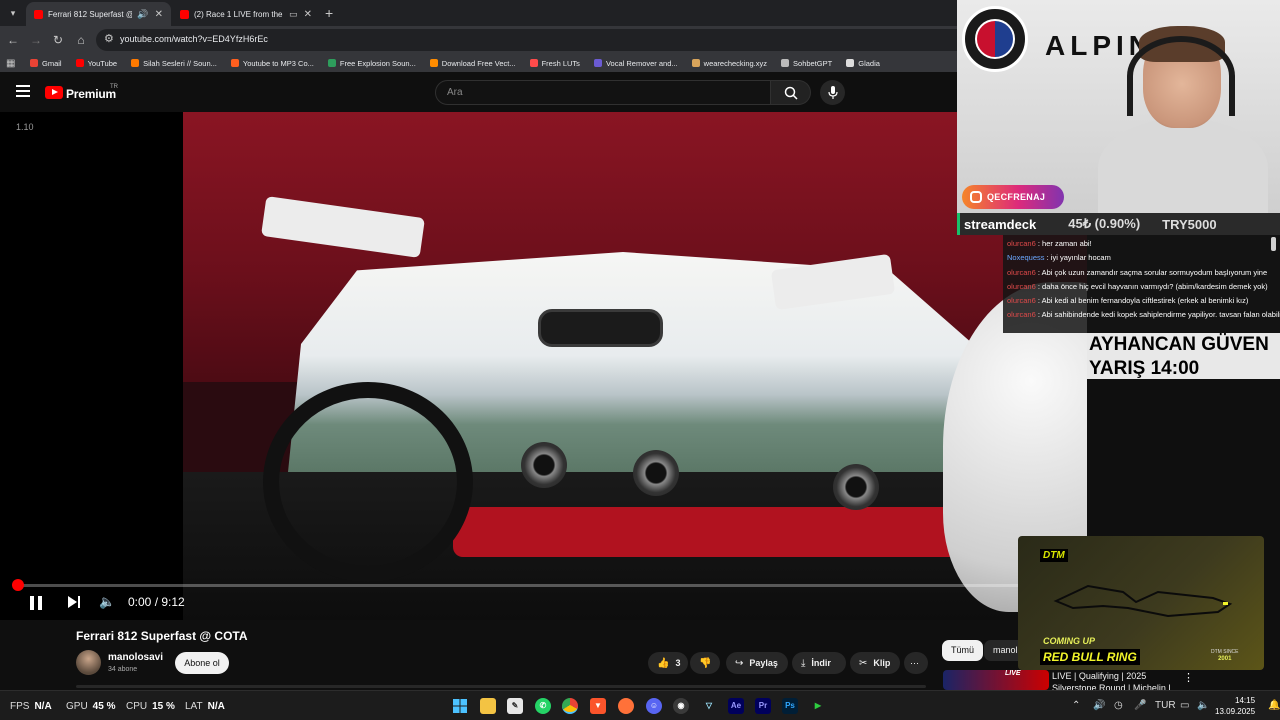  I want to click on channel-avatar, so click(88, 662).